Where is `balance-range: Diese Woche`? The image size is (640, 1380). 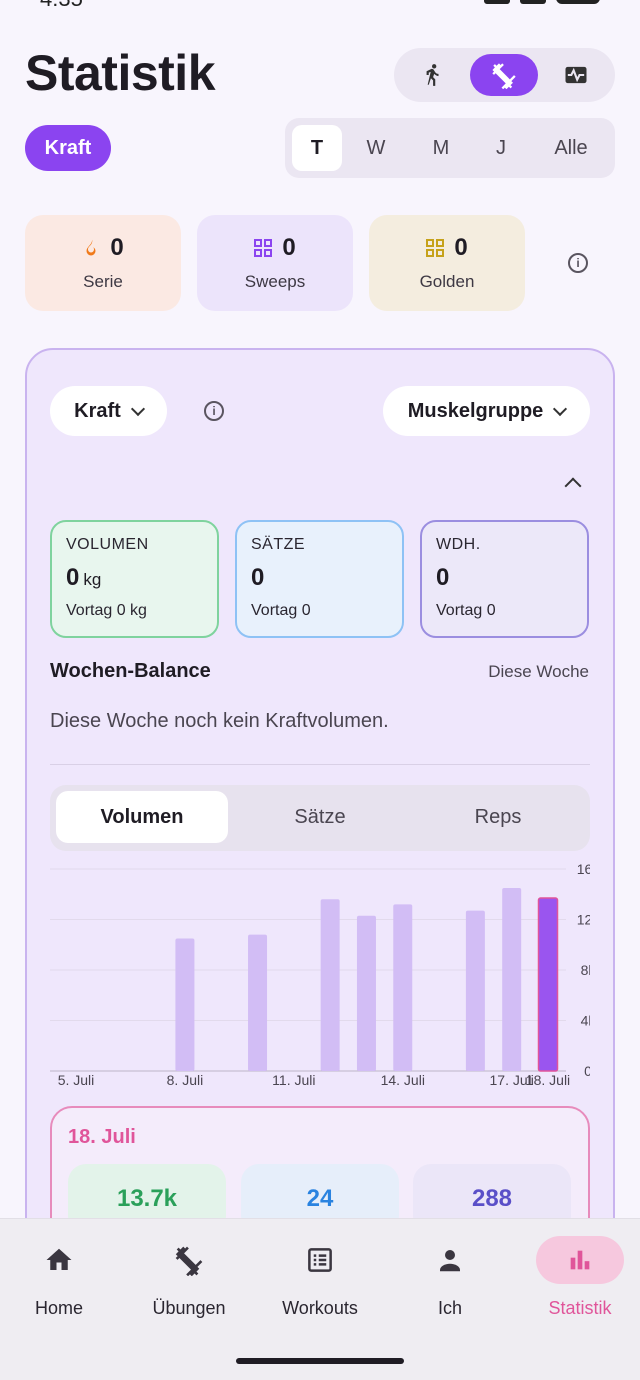
balance-range: Diese Woche is located at coordinates (538, 671).